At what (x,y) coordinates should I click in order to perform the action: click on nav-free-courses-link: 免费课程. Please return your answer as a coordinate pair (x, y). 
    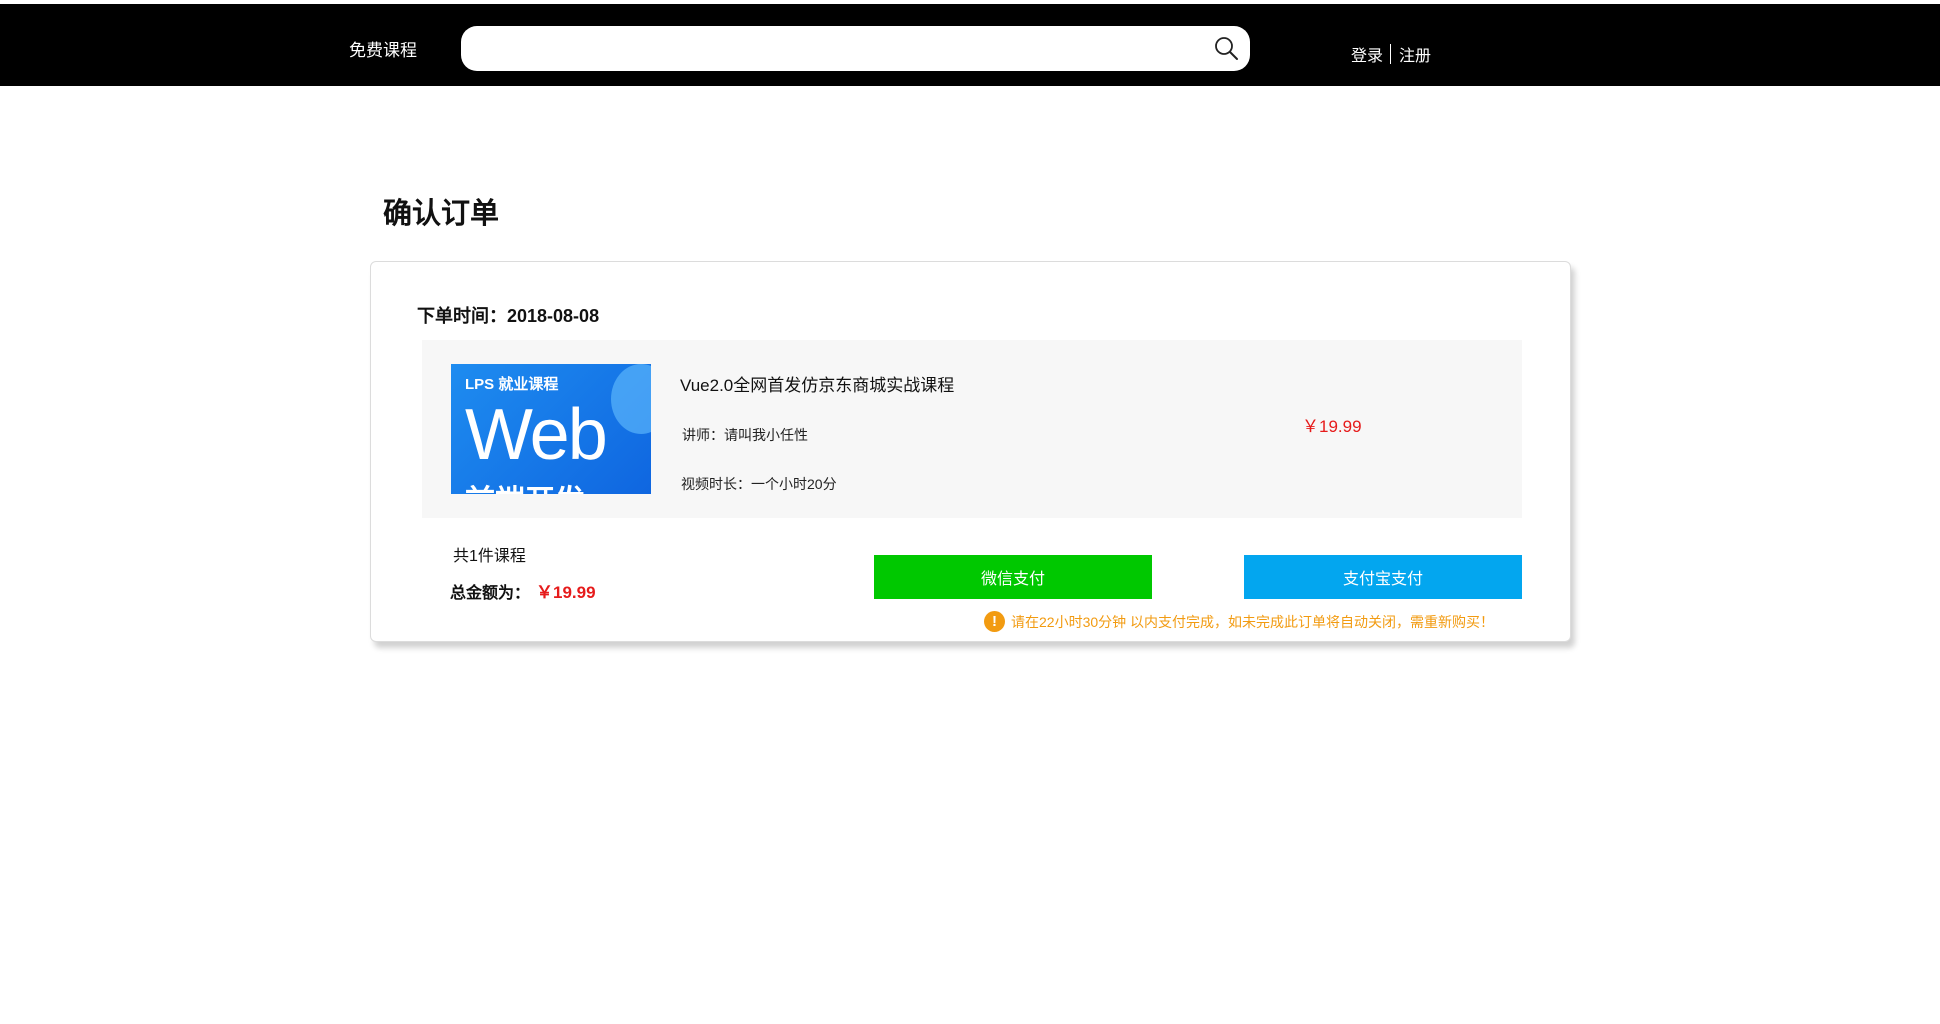
    Looking at the image, I should click on (383, 48).